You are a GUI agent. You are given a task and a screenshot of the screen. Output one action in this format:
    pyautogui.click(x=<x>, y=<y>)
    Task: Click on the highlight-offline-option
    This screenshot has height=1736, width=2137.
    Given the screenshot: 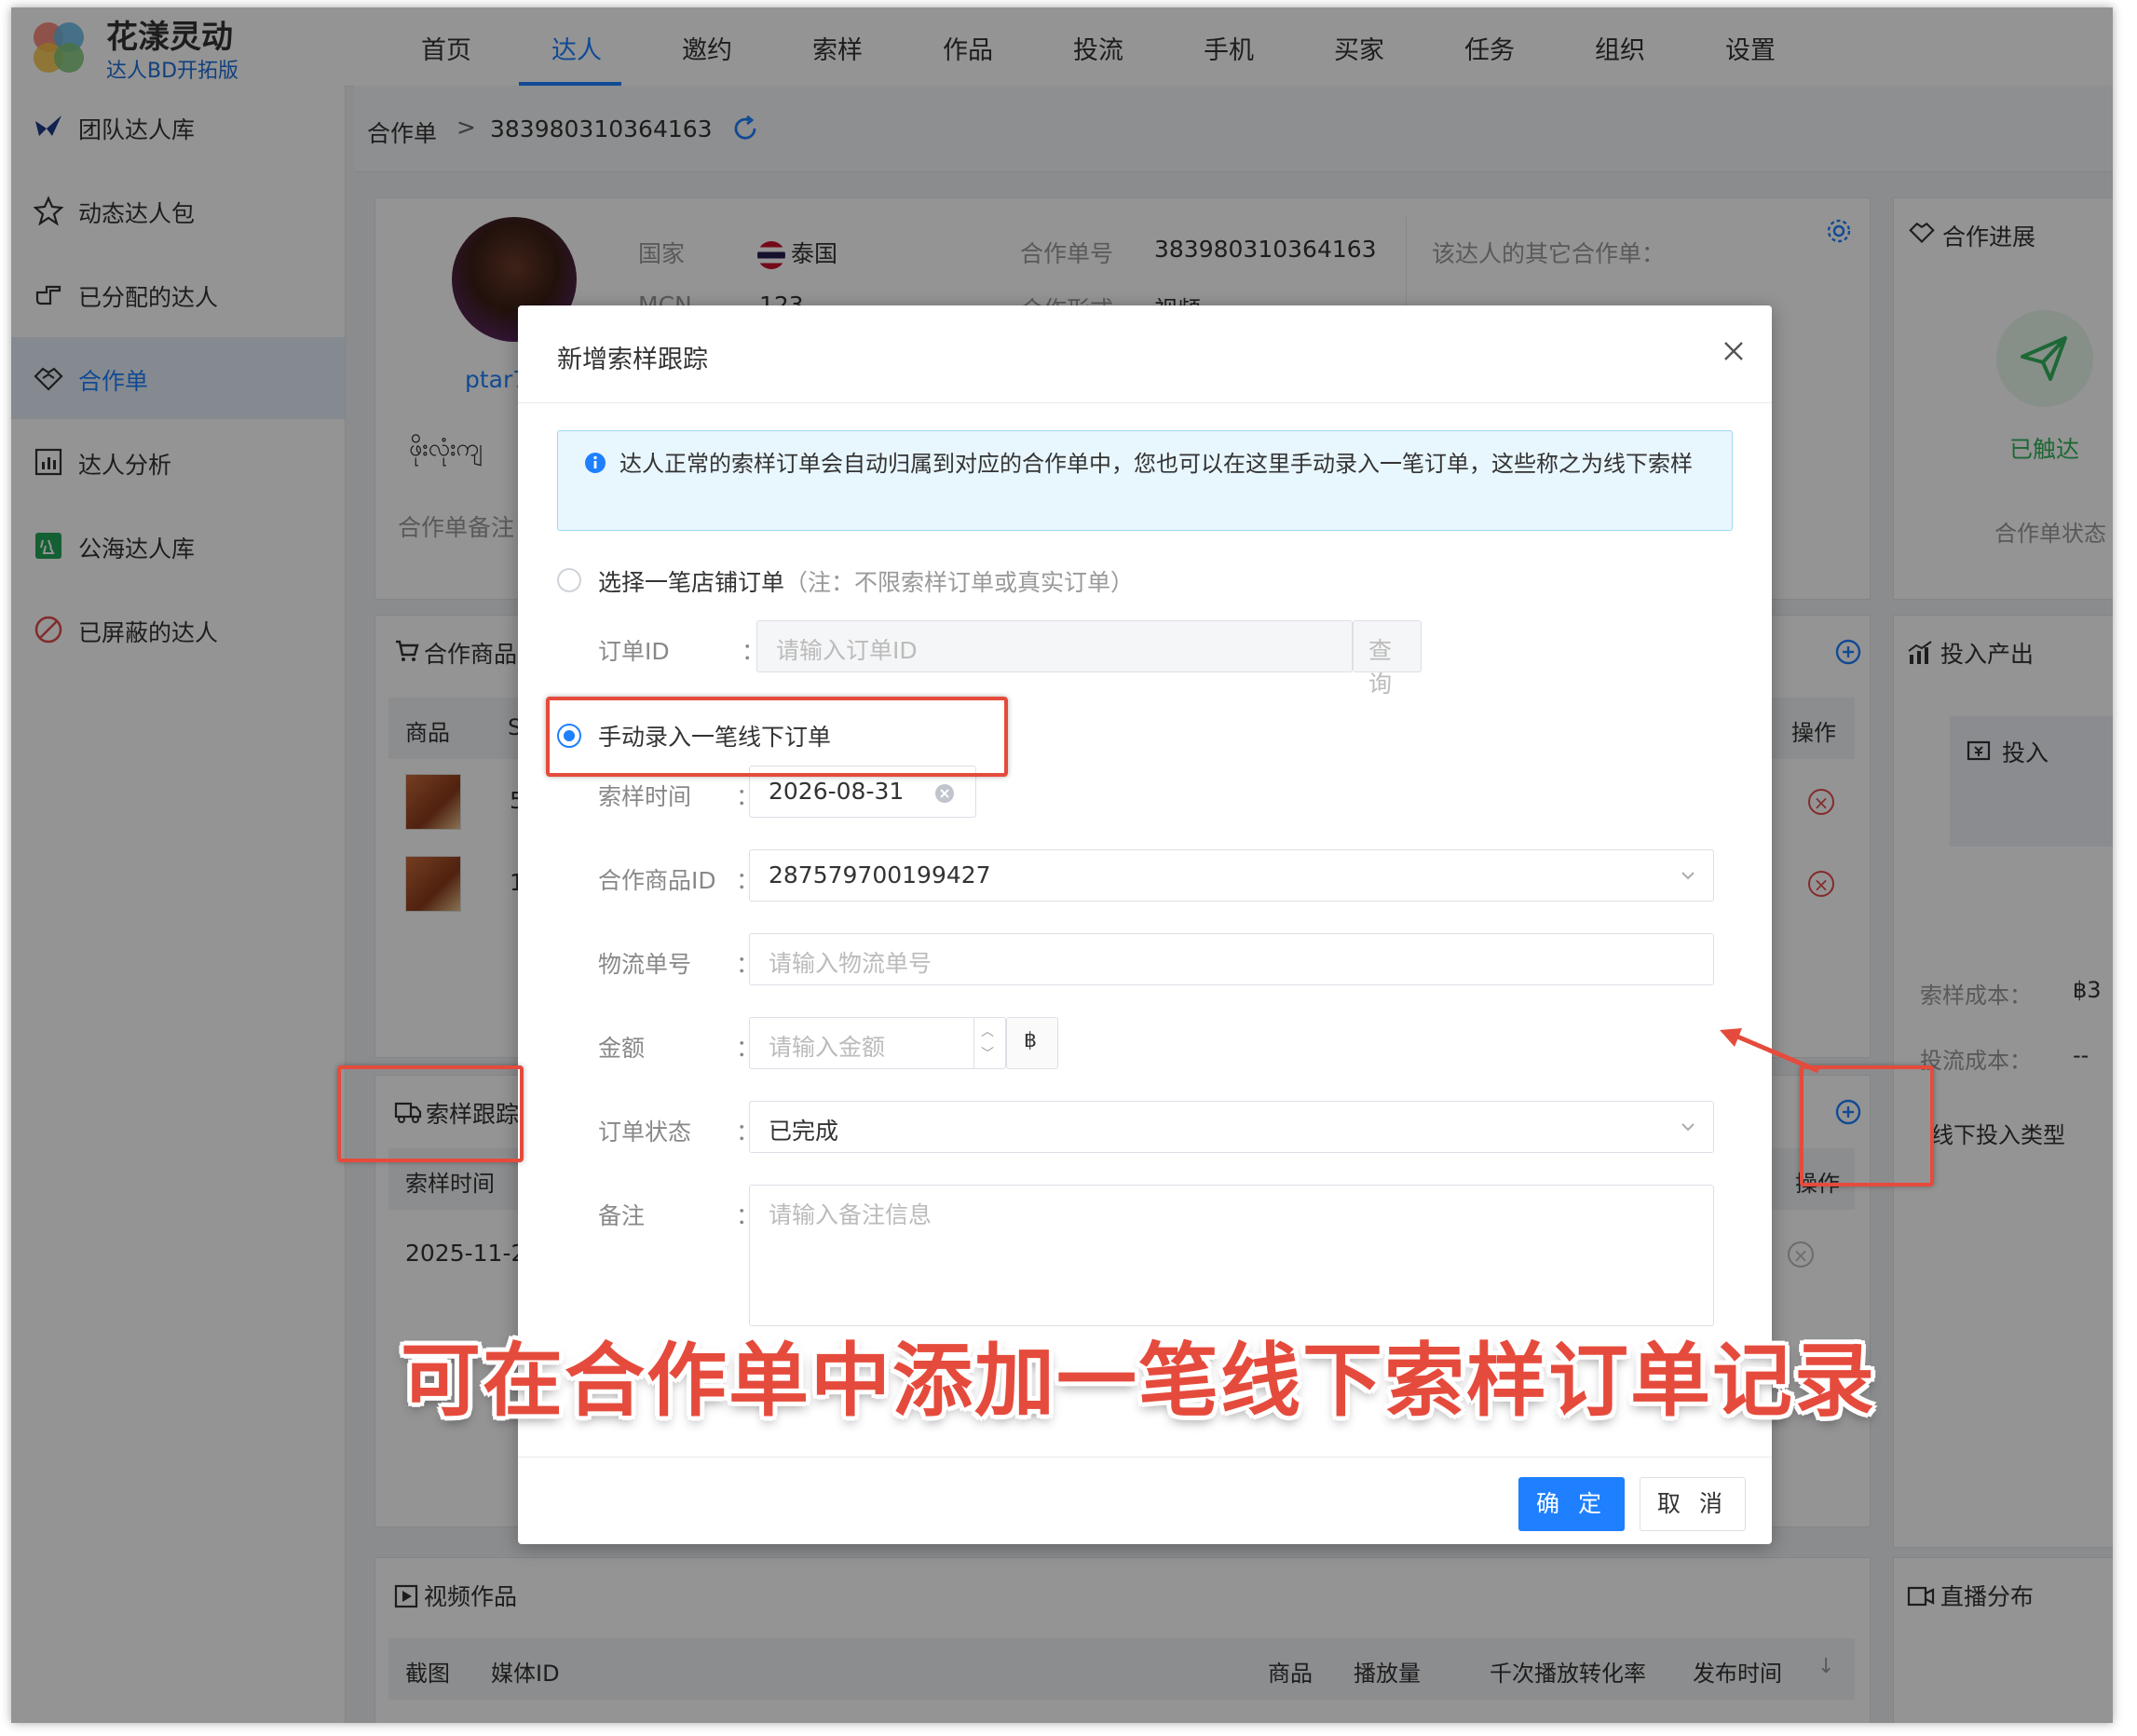 What is the action you would take?
    pyautogui.click(x=777, y=737)
    